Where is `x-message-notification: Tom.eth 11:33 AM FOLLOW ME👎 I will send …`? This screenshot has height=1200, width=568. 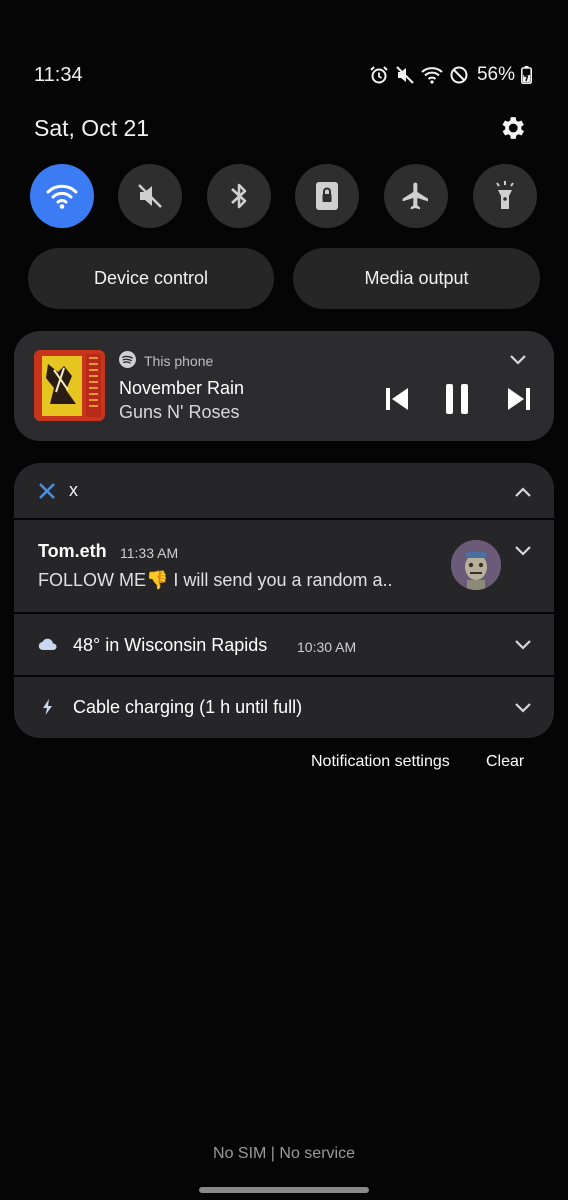 x-message-notification: Tom.eth 11:33 AM FOLLOW ME👎 I will send … is located at coordinates (284, 566).